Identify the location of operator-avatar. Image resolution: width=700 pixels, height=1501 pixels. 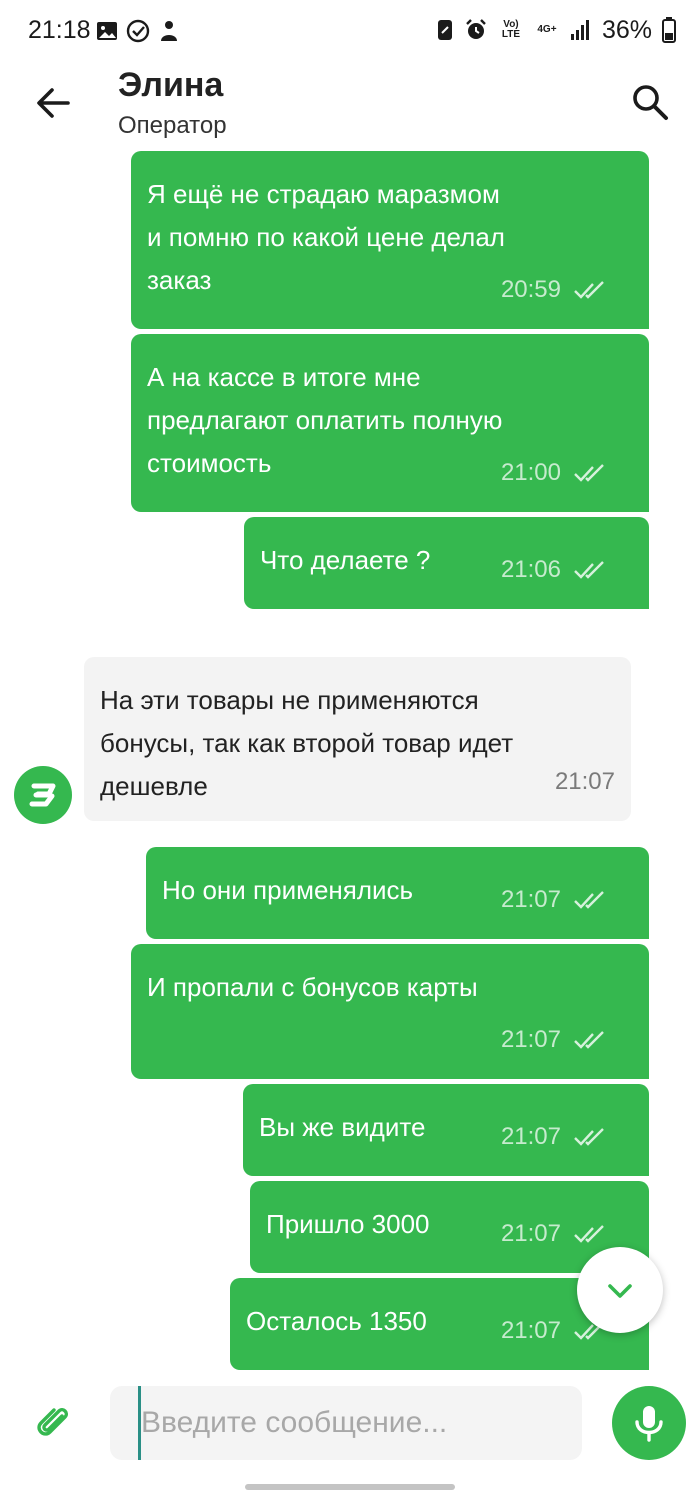
(43, 795).